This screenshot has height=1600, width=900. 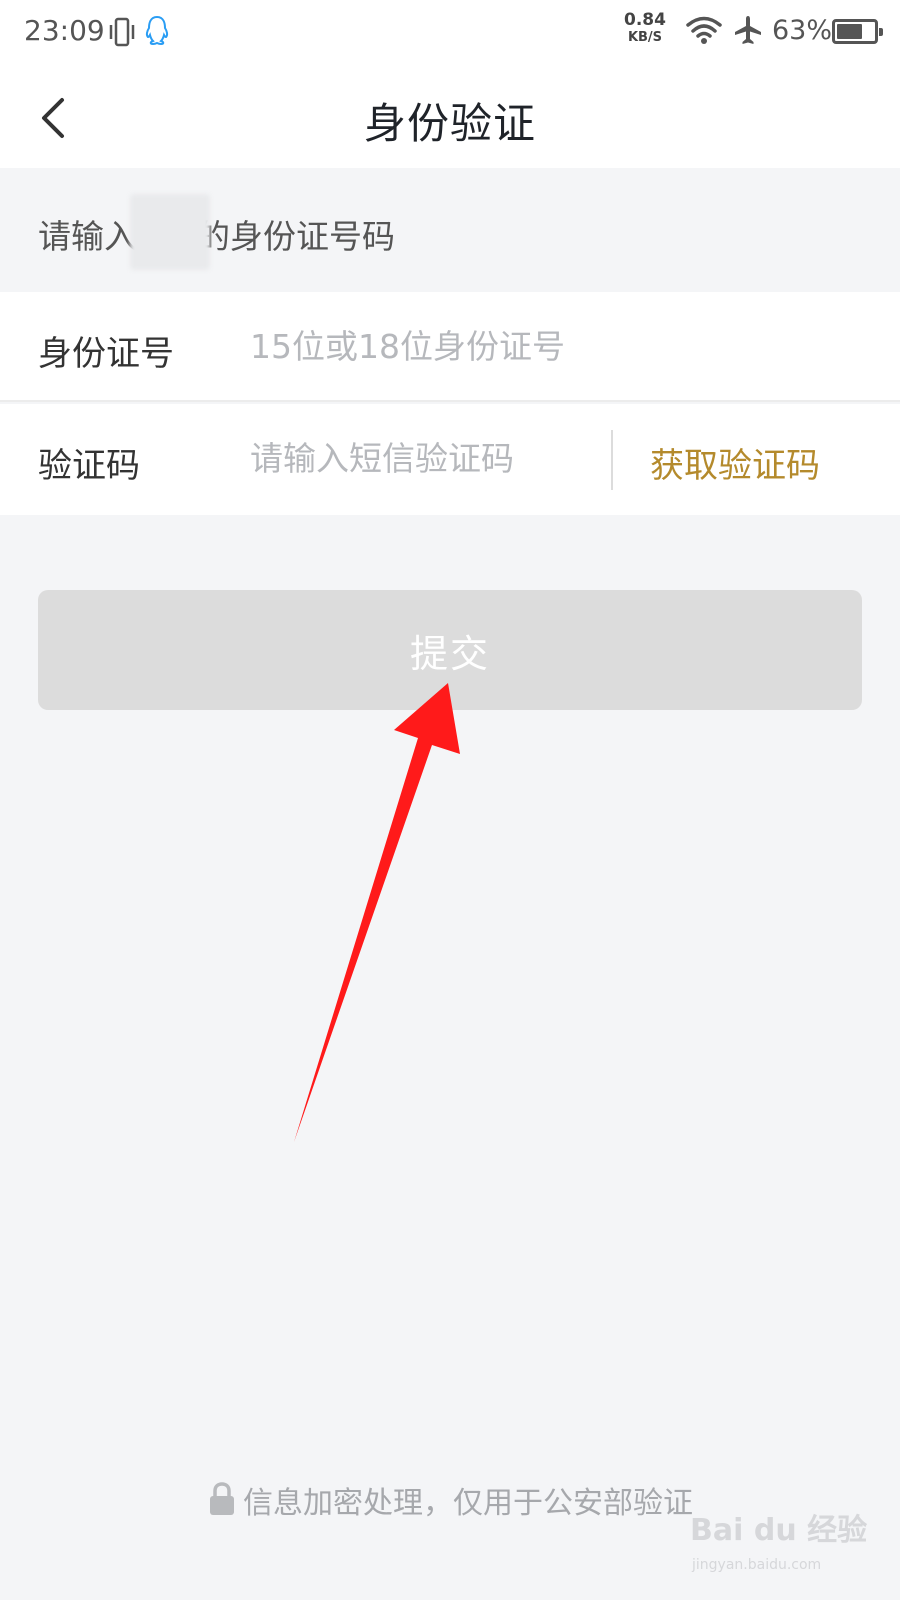 I want to click on net-speed-unit: KB/S, so click(x=645, y=37).